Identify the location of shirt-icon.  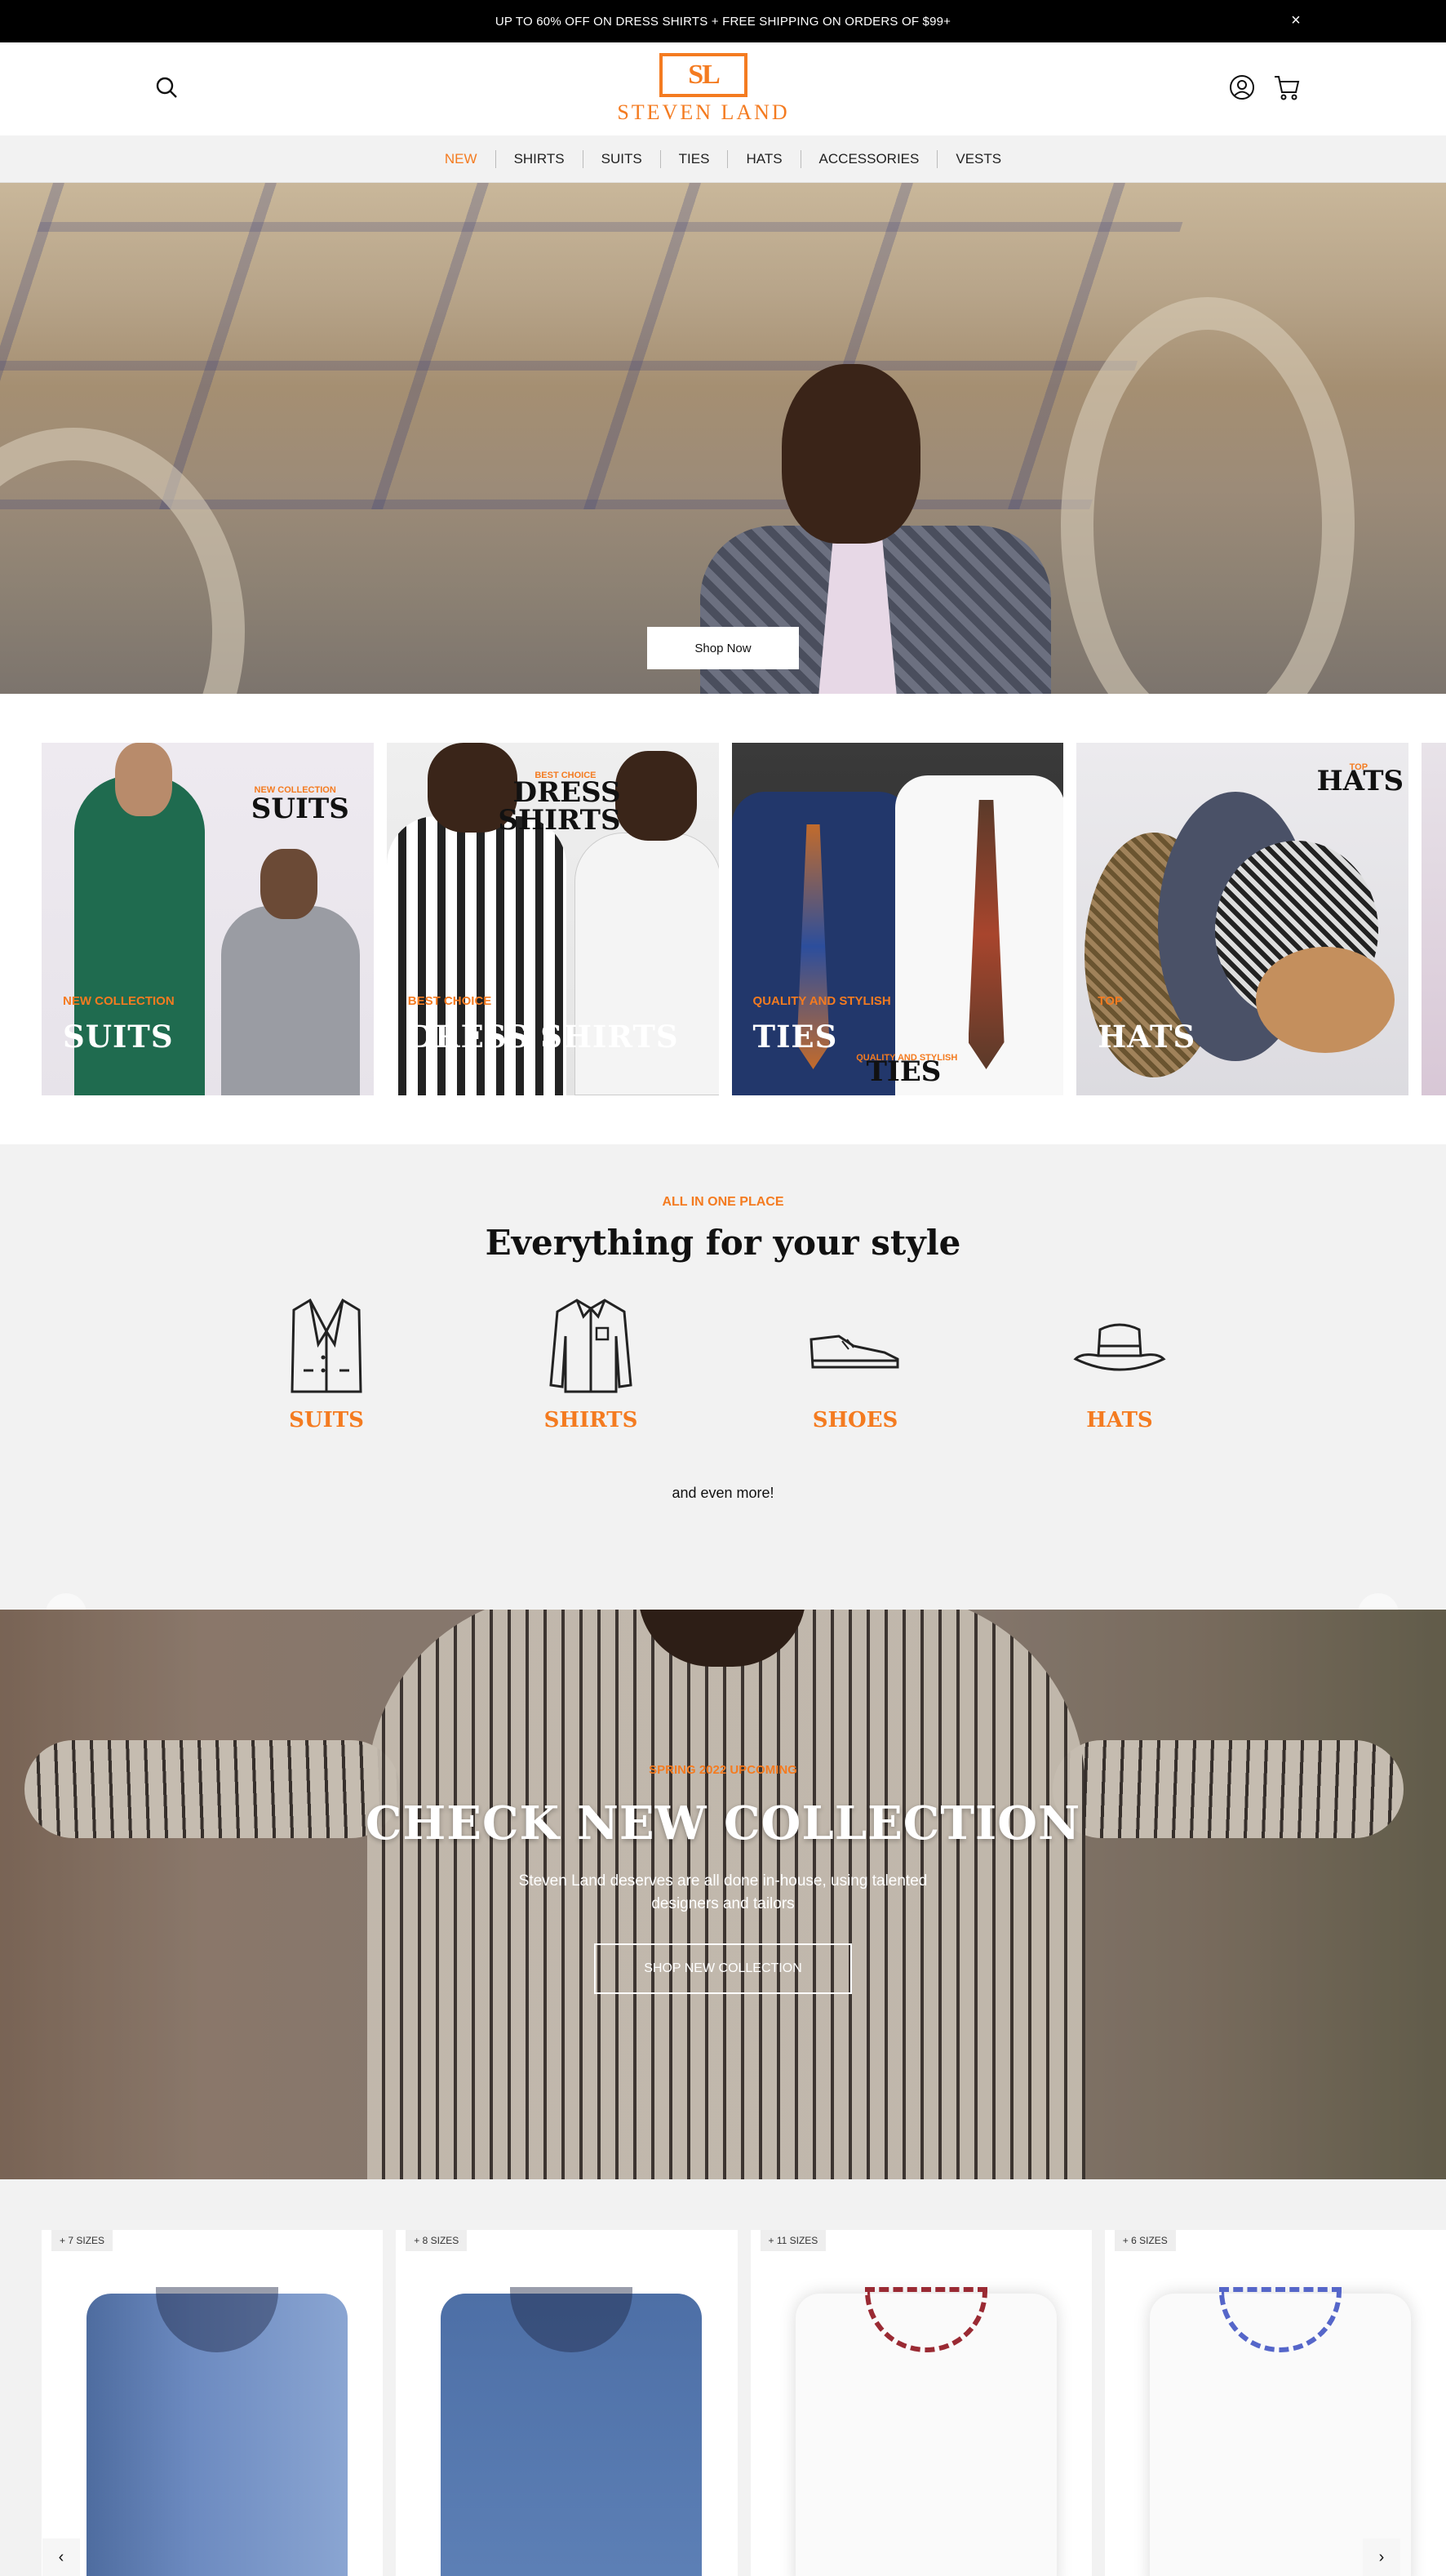
(590, 1346).